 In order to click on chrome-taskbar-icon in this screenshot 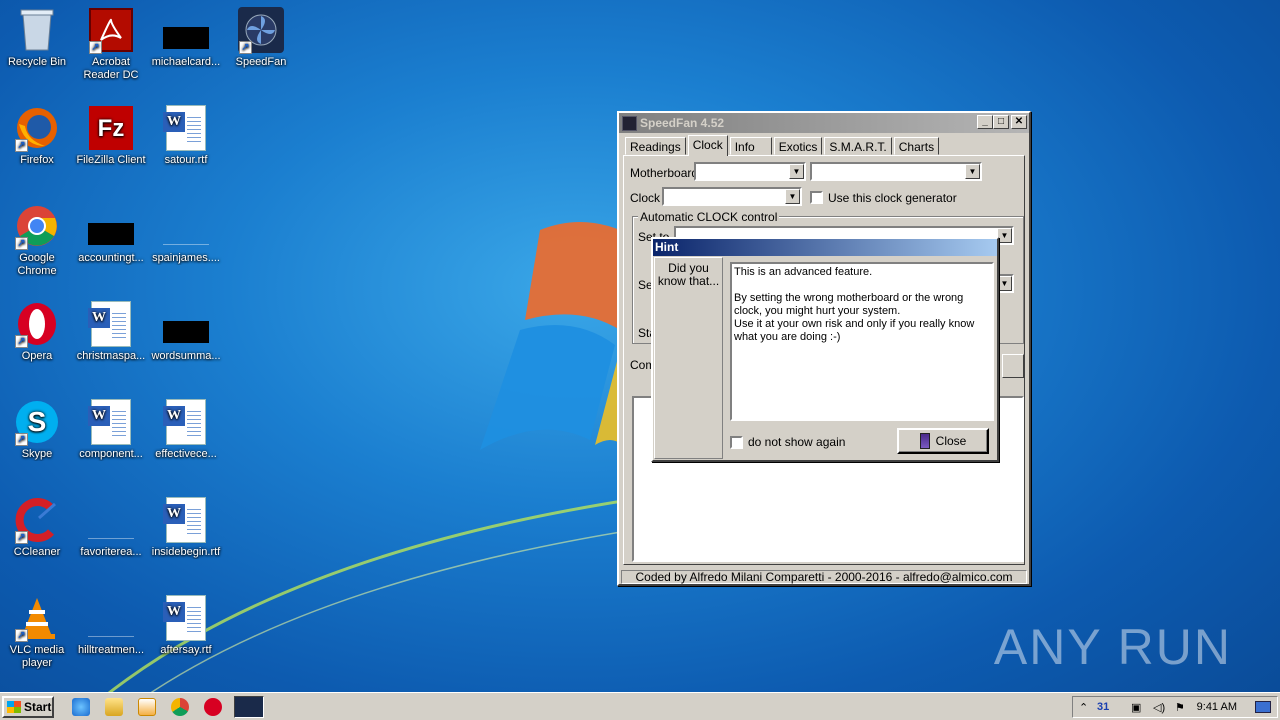, I will do `click(180, 707)`.